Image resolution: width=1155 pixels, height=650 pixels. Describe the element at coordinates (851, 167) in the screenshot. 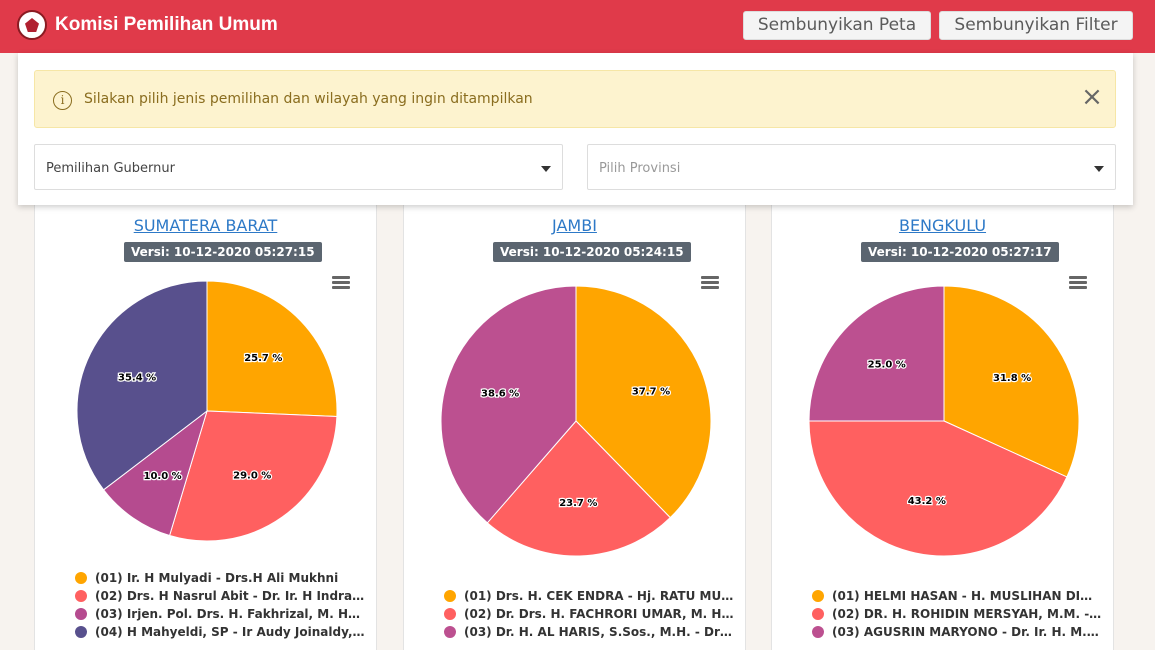

I see `province-select: Pilih Provinsi` at that location.